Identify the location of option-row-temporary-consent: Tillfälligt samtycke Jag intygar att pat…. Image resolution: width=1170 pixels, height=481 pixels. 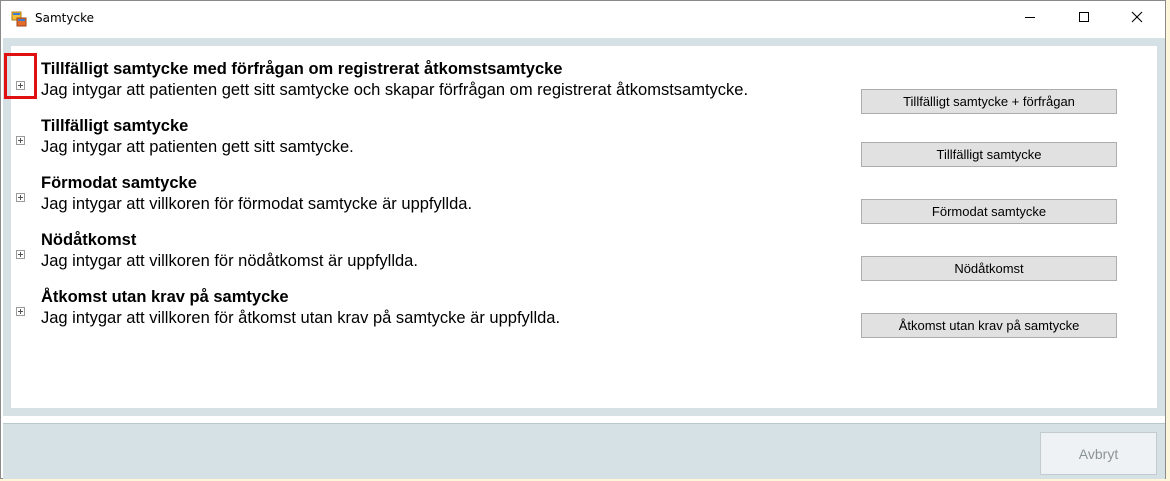
(584, 145).